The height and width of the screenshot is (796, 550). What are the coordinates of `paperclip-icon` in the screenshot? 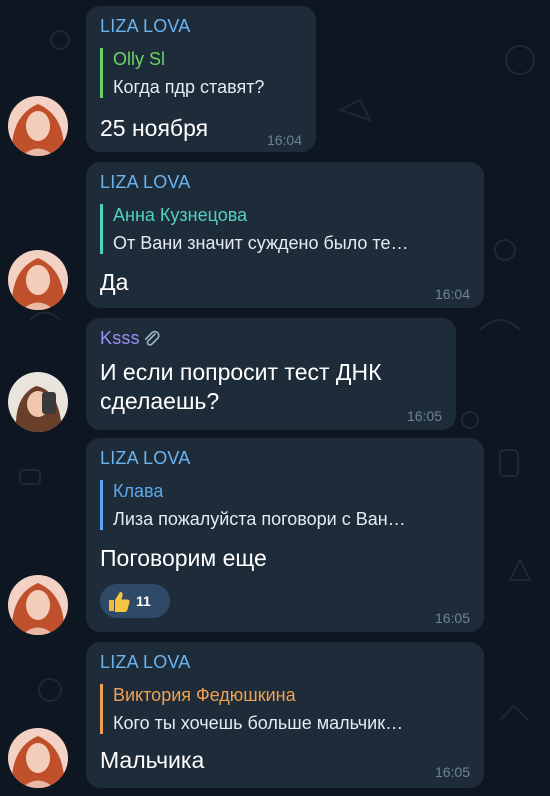 It's located at (152, 338).